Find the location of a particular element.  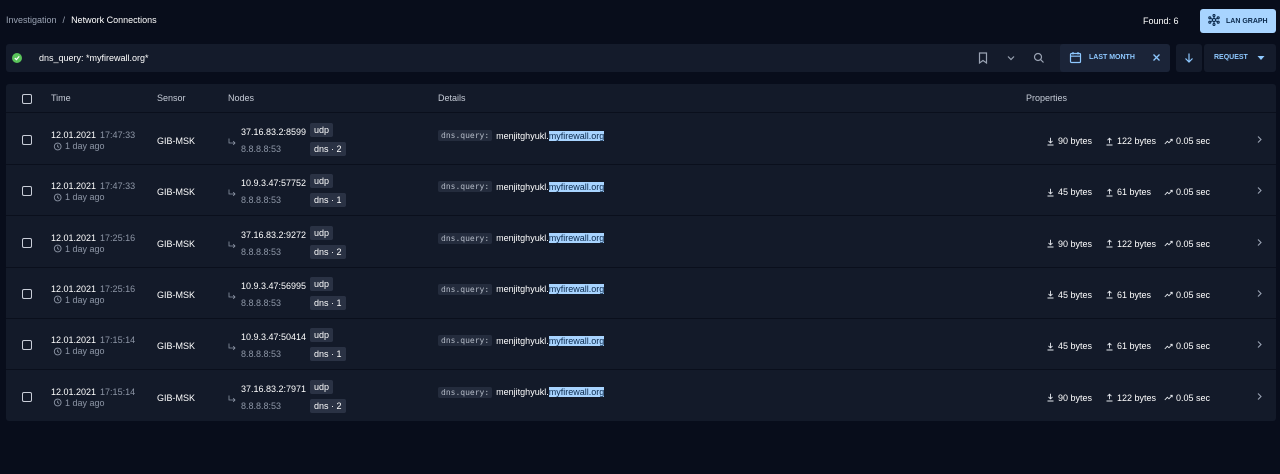

row-date: 12.01.2021 17:25:16 is located at coordinates (93, 288).